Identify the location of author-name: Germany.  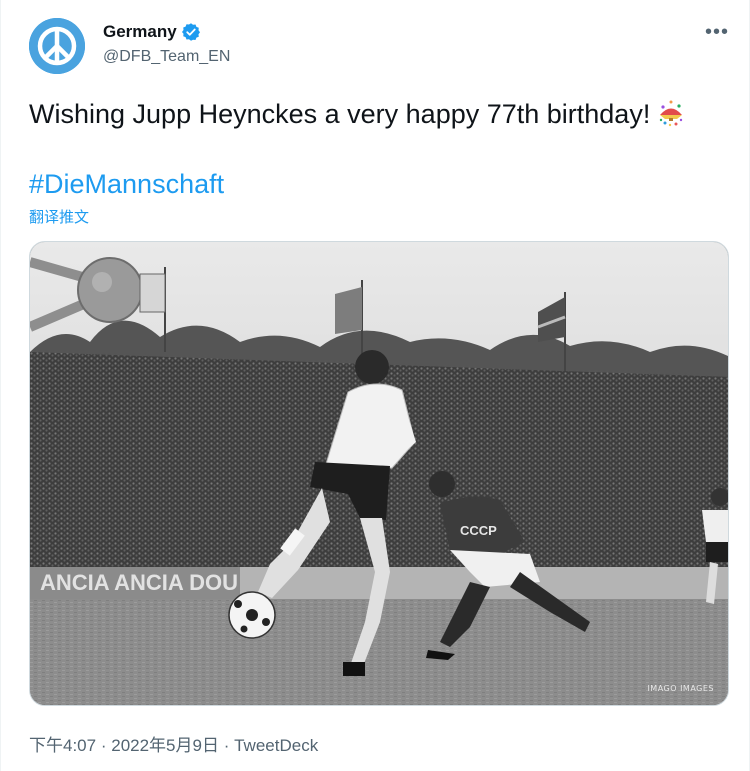
(140, 32).